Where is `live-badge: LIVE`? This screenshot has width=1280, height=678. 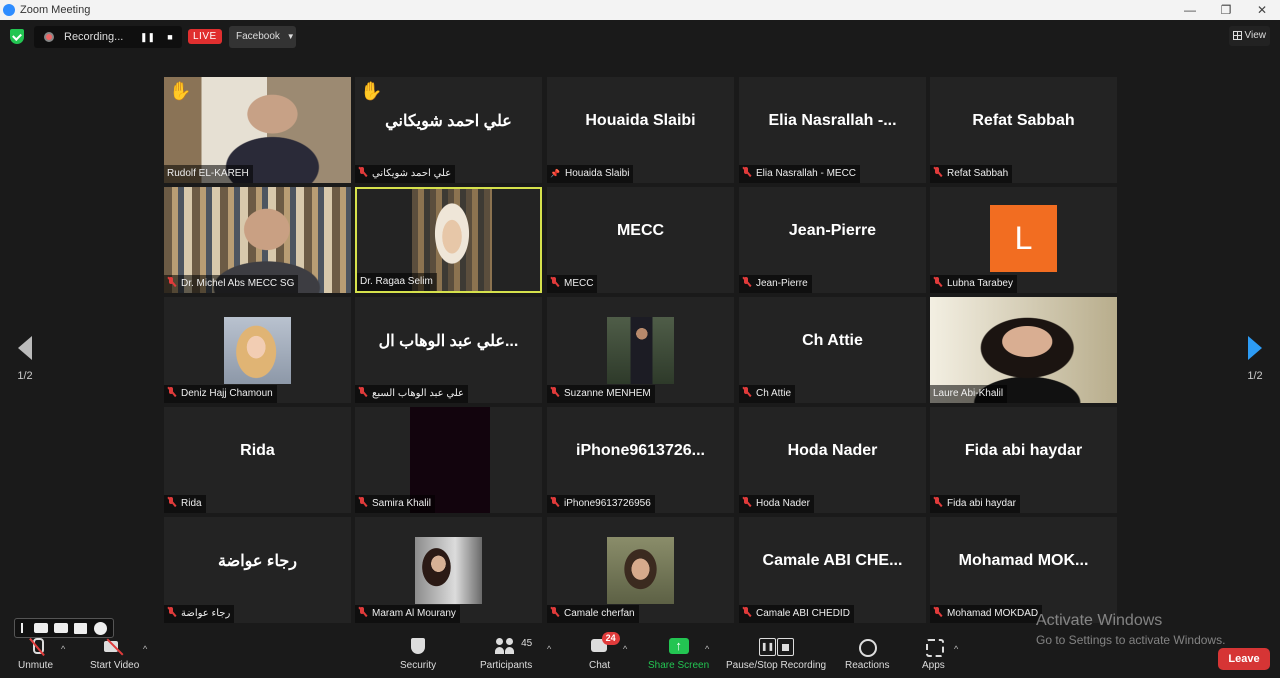 live-badge: LIVE is located at coordinates (205, 36).